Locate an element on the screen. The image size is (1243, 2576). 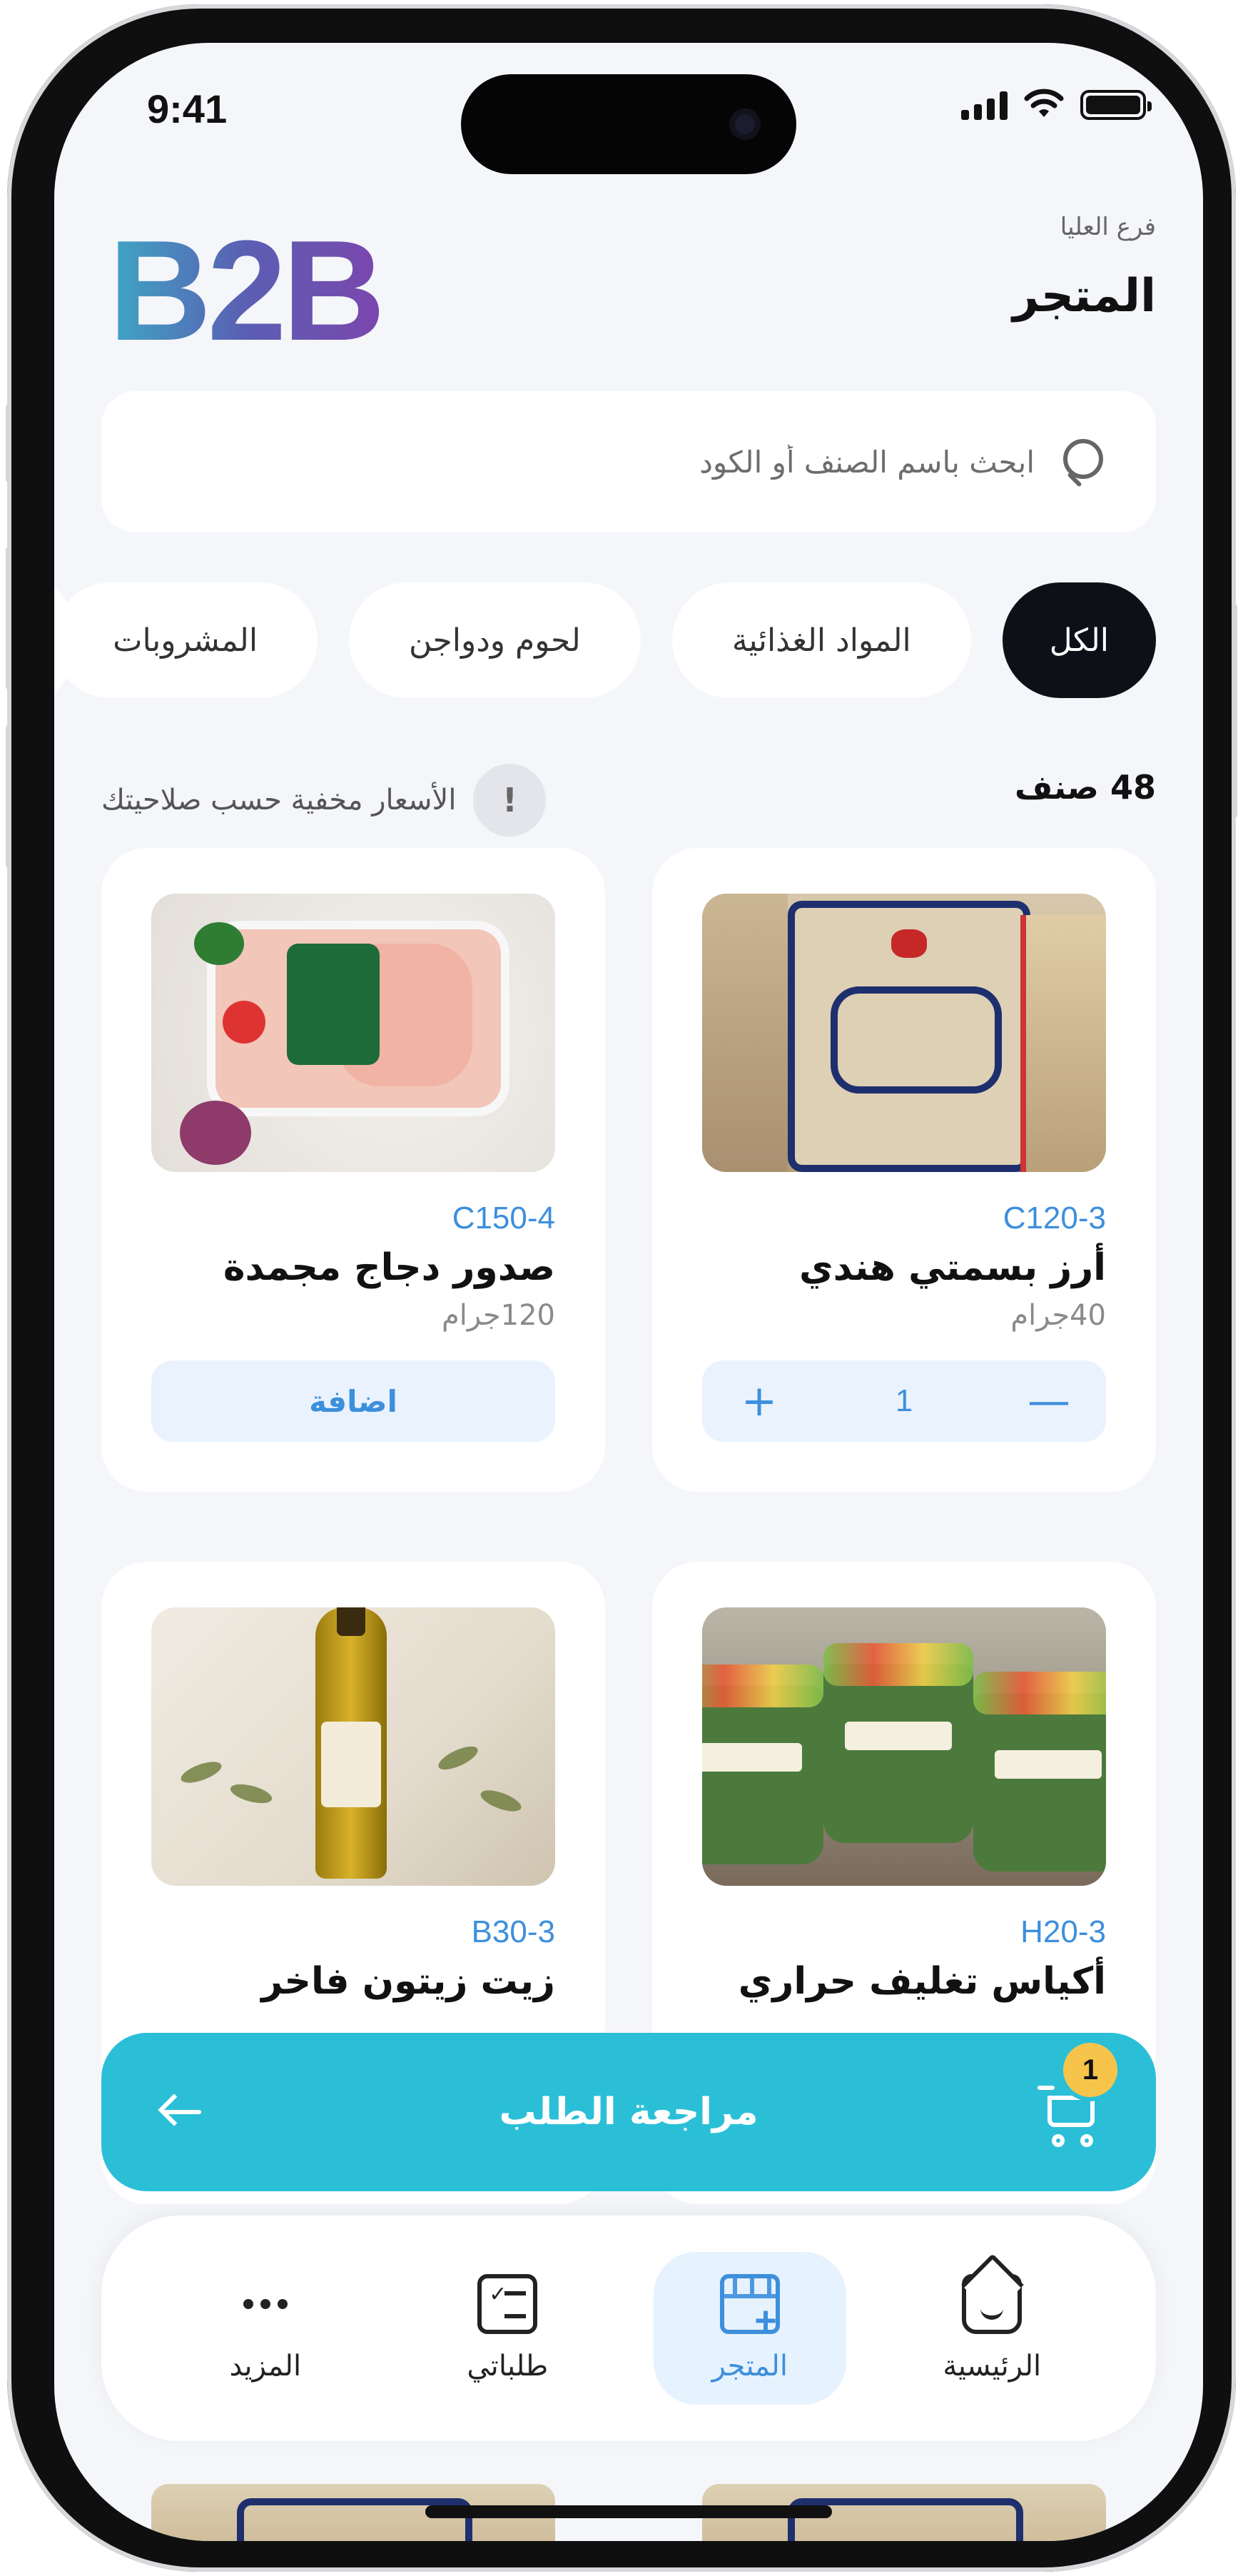
nav-more-label: المزيد is located at coordinates (265, 2366).